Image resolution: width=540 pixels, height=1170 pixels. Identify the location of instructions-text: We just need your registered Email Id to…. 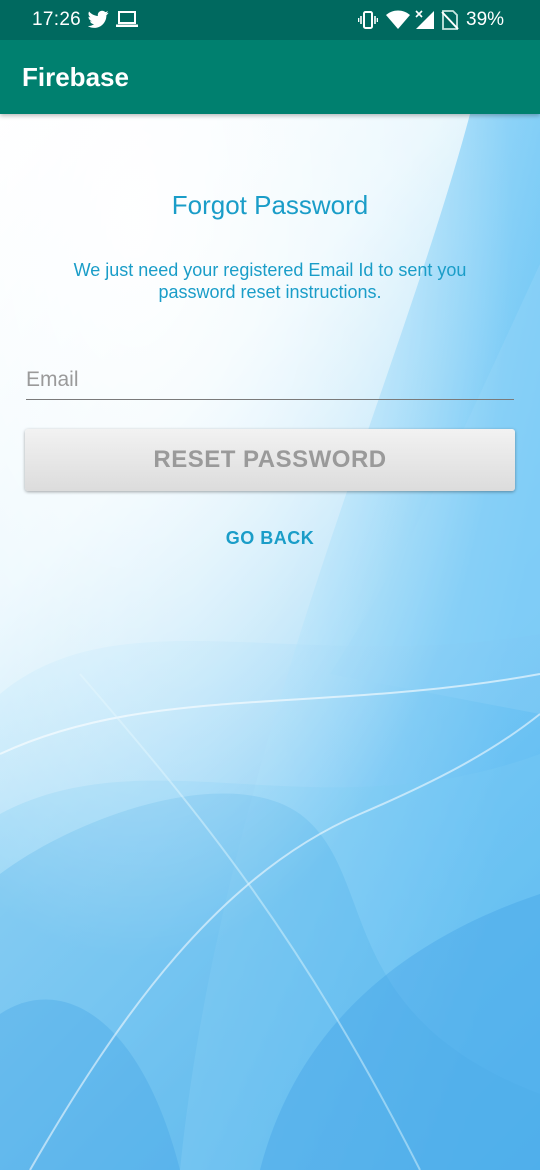
(270, 281).